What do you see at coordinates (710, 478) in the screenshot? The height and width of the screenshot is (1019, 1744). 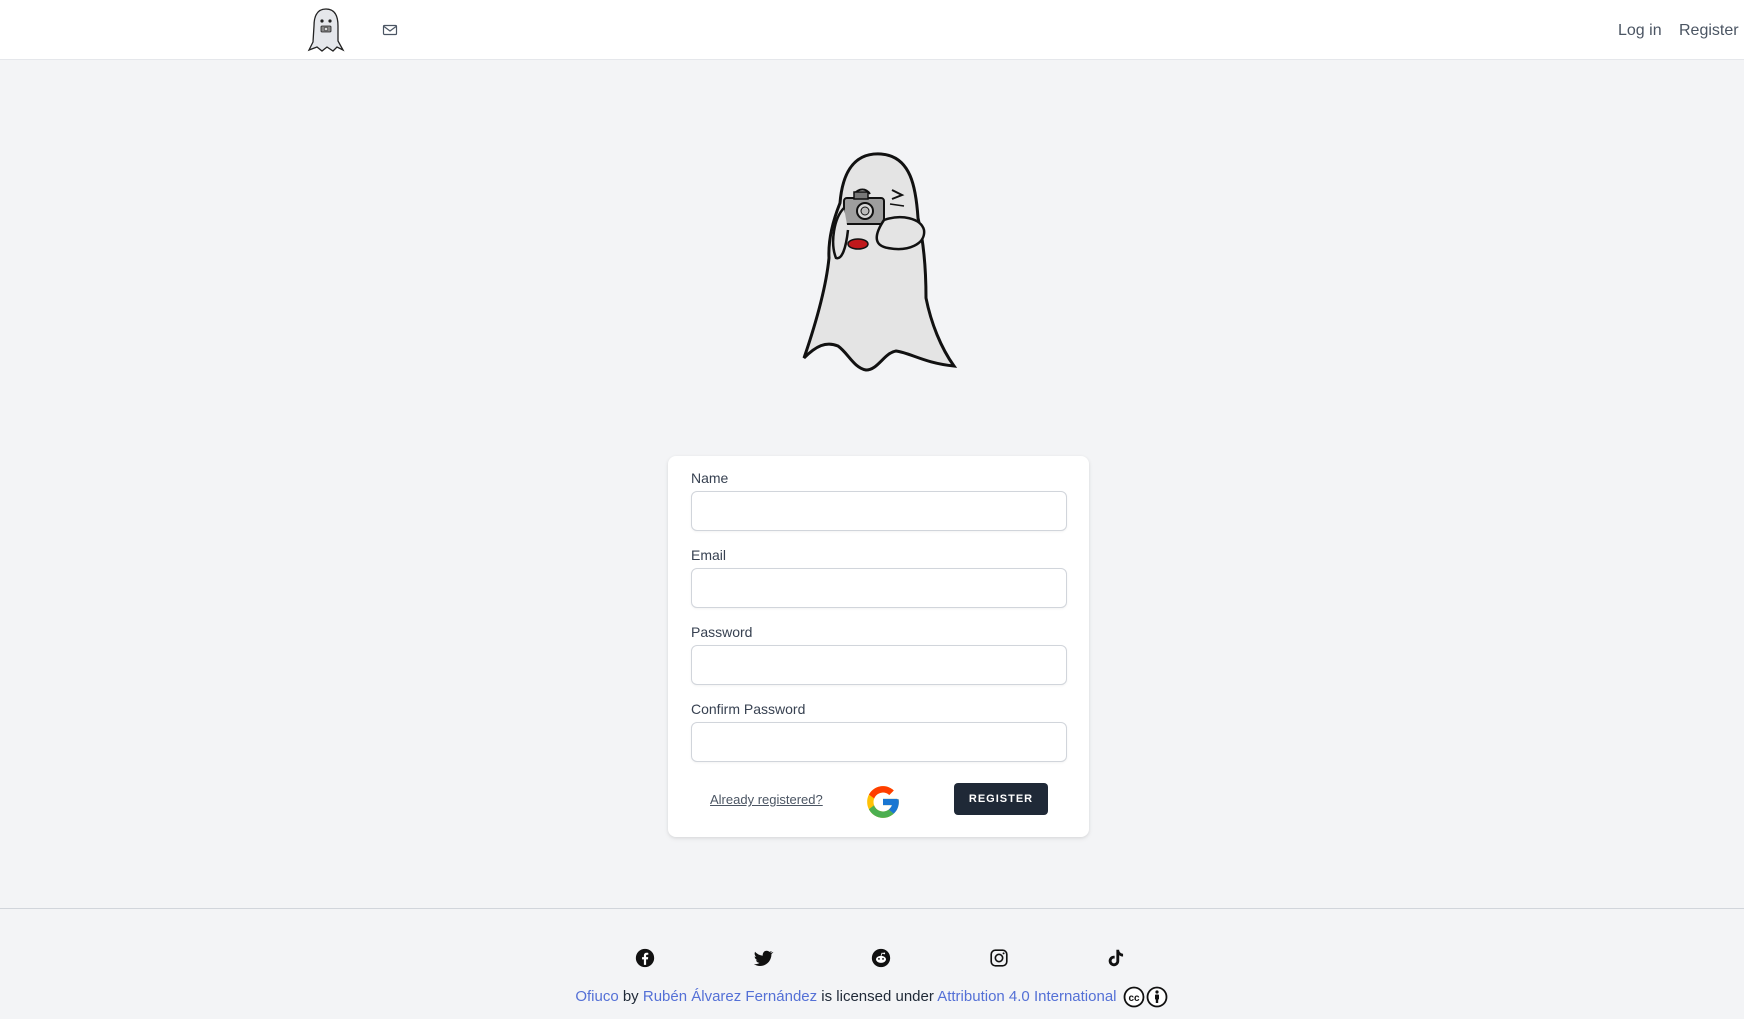 I see `name-label: Name` at bounding box center [710, 478].